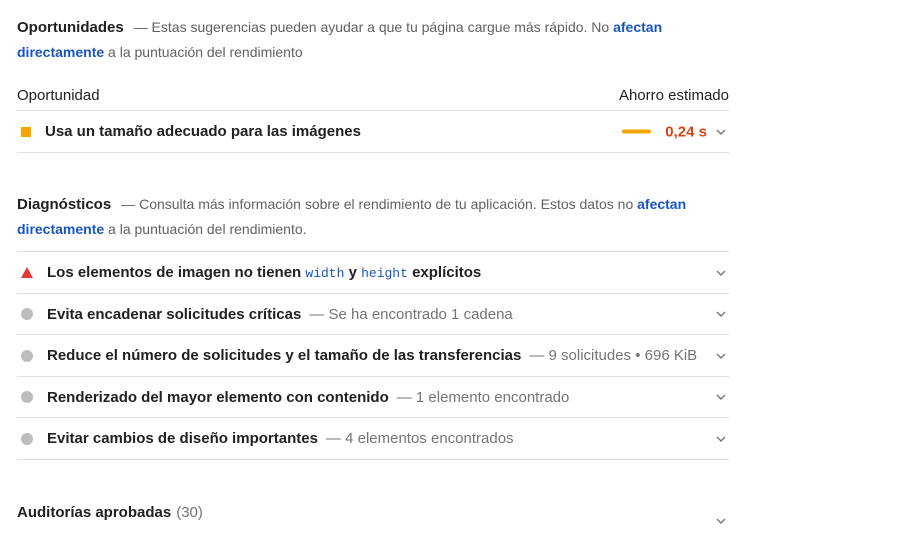 This screenshot has height=542, width=902. What do you see at coordinates (64, 204) in the screenshot?
I see `diagnostics-title: Diagnósticos` at bounding box center [64, 204].